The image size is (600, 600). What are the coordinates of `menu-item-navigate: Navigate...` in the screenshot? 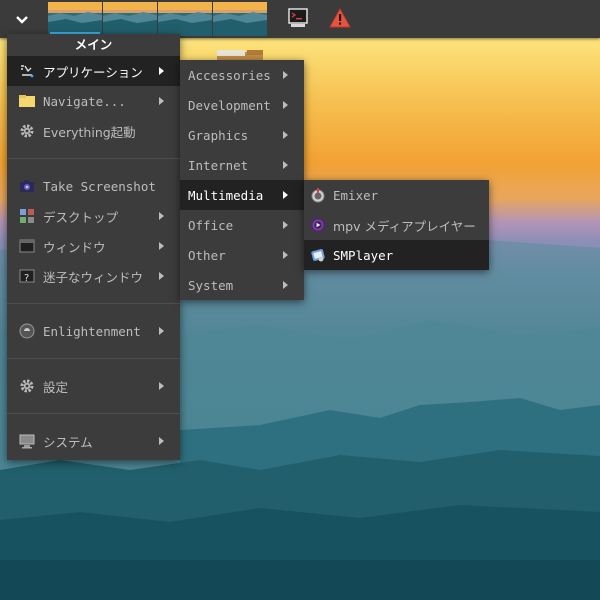 It's located at (93, 101).